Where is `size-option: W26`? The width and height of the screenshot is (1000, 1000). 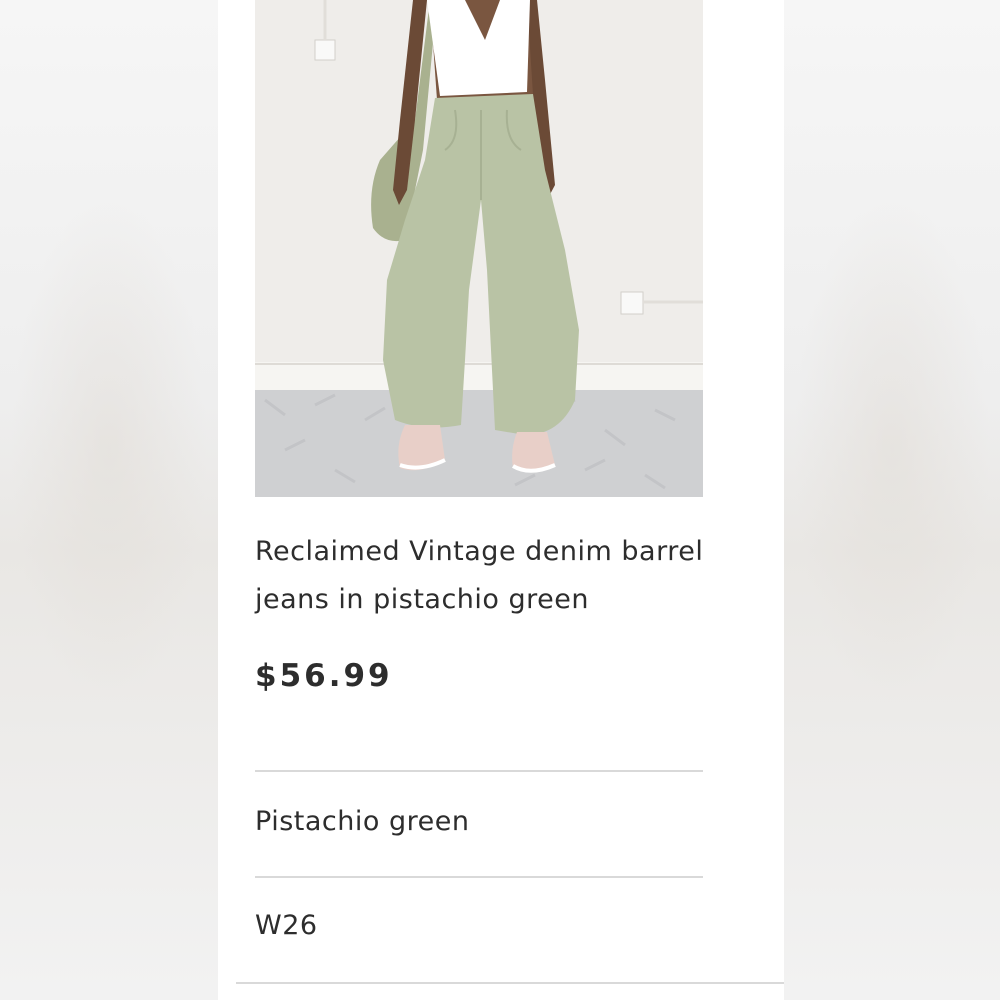 size-option: W26 is located at coordinates (286, 925).